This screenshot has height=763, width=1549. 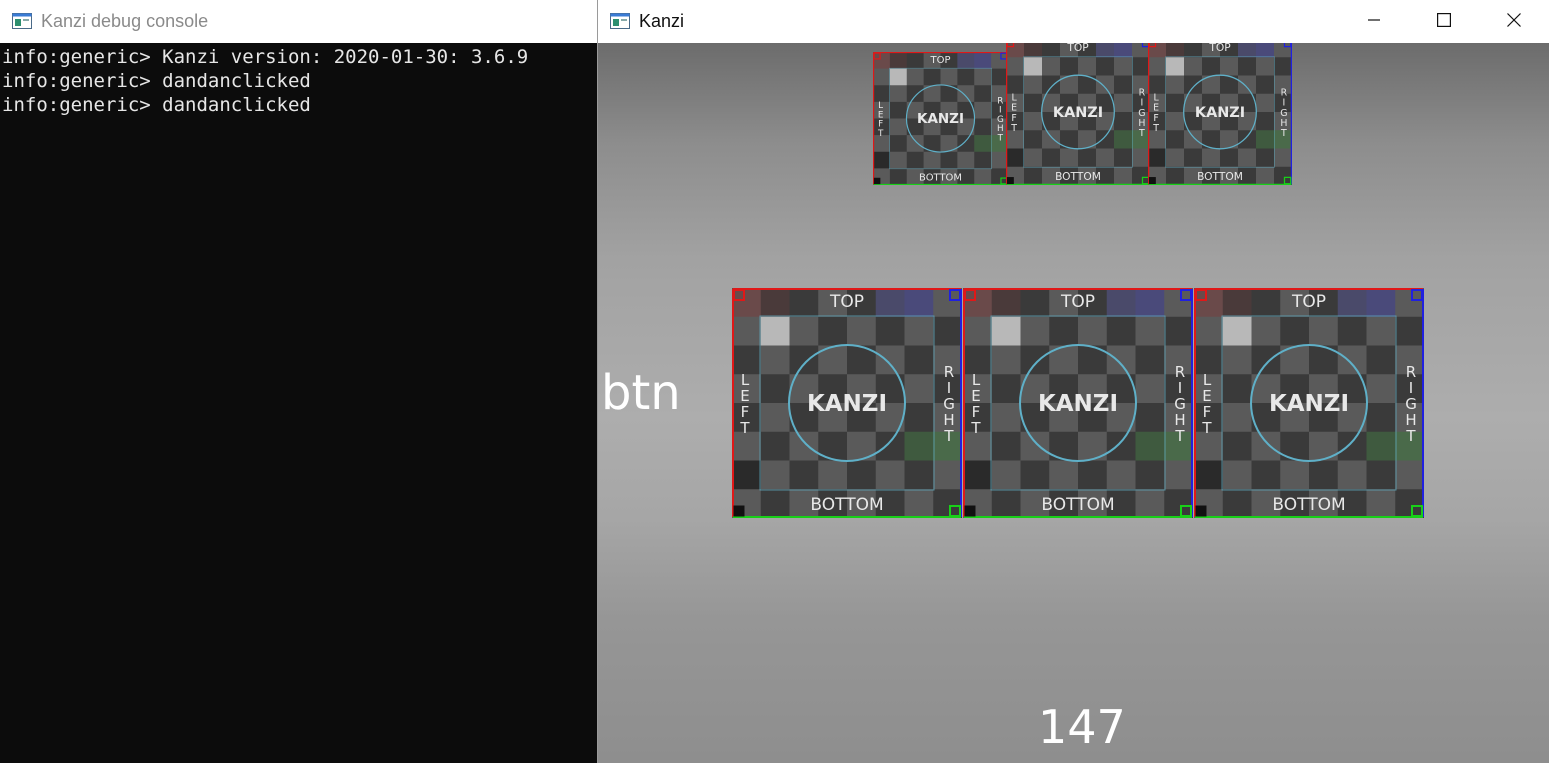 I want to click on grid-tile-3: TOP BOTTOM KANZI L E F T R I G H T, so click(x=1309, y=403).